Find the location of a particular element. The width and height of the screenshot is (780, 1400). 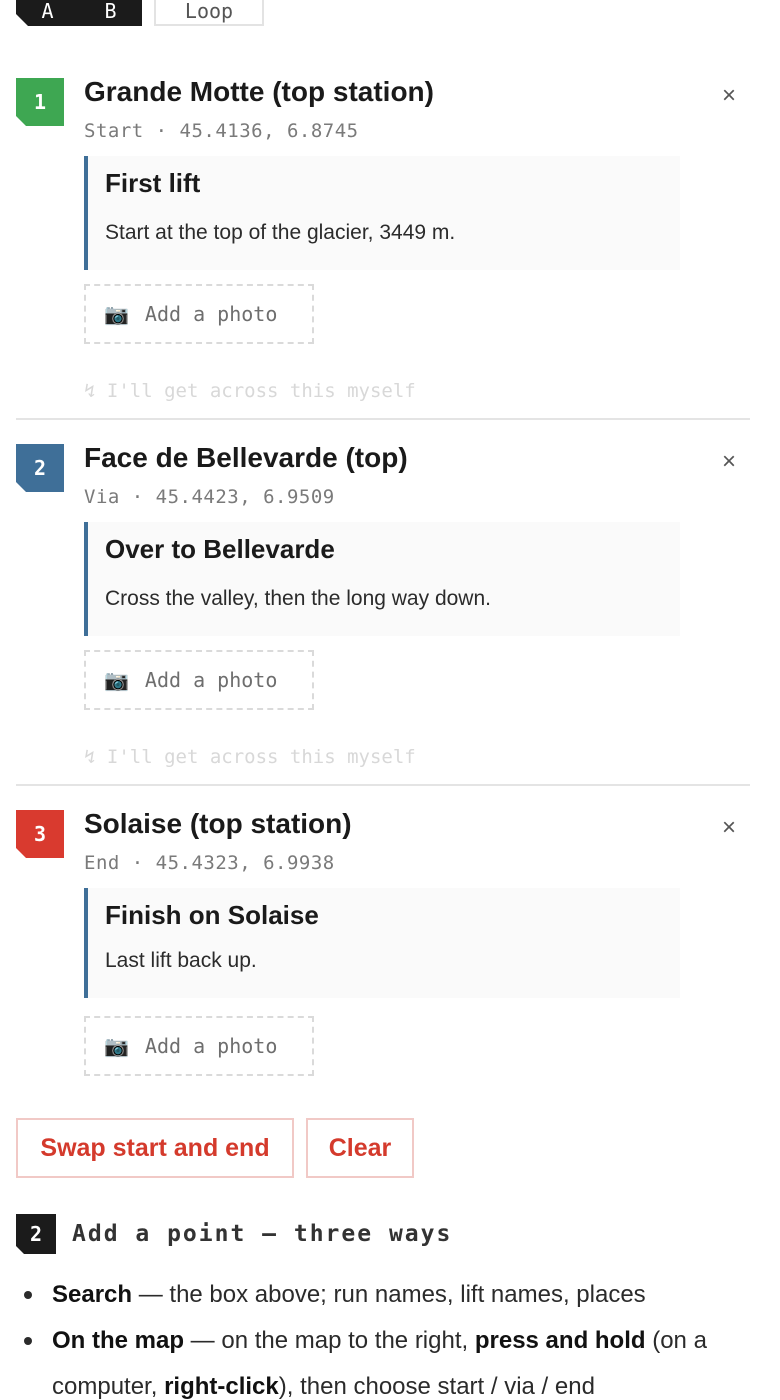

stop-role: Start is located at coordinates (114, 131).